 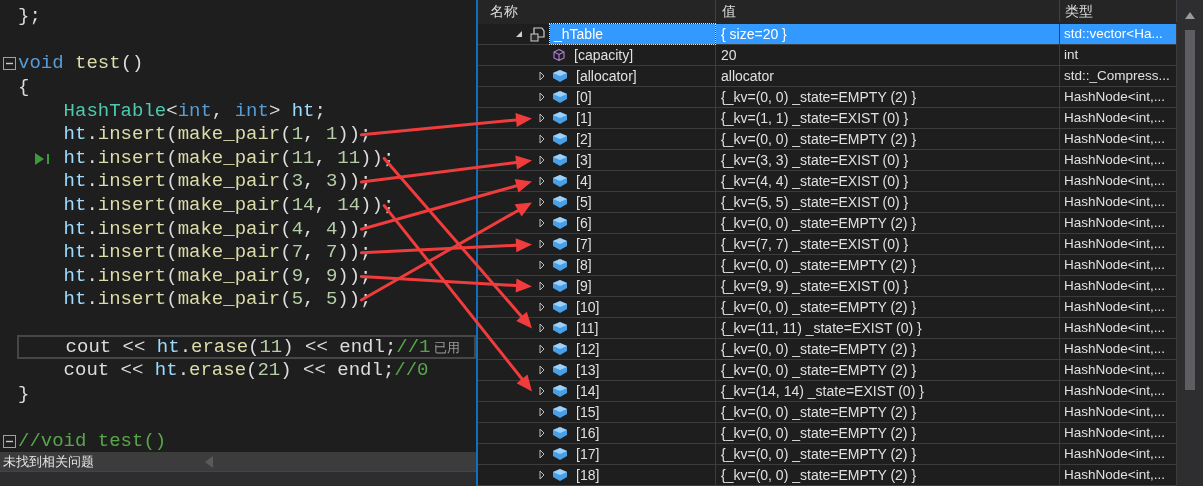 What do you see at coordinates (24, 88) in the screenshot?
I see `code-line: {` at bounding box center [24, 88].